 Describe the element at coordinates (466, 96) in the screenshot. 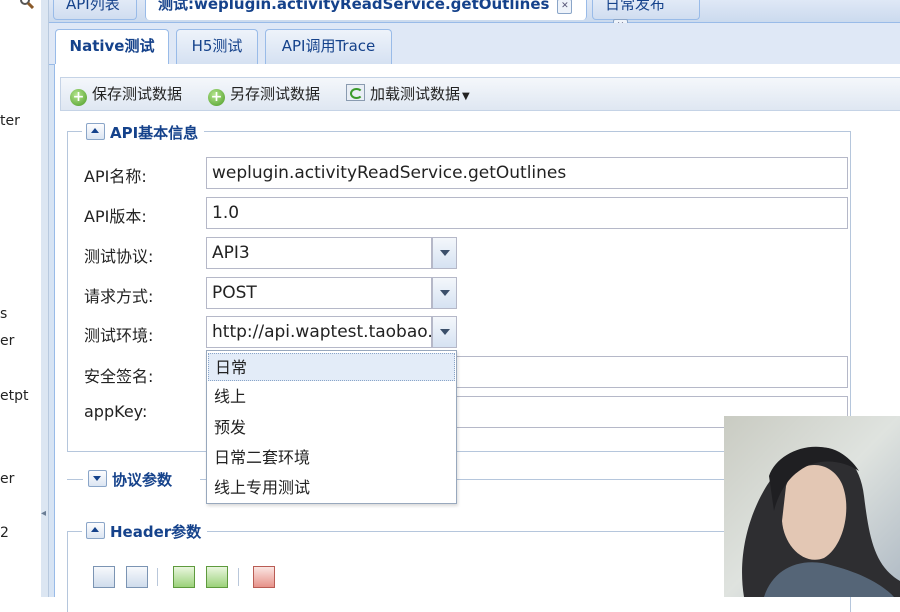

I see `chevron-down-icon: ▼` at that location.